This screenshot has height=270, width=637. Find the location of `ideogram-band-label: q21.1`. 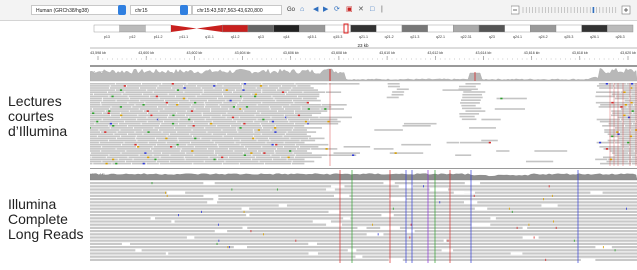

ideogram-band-label: q21.1 is located at coordinates (363, 37).